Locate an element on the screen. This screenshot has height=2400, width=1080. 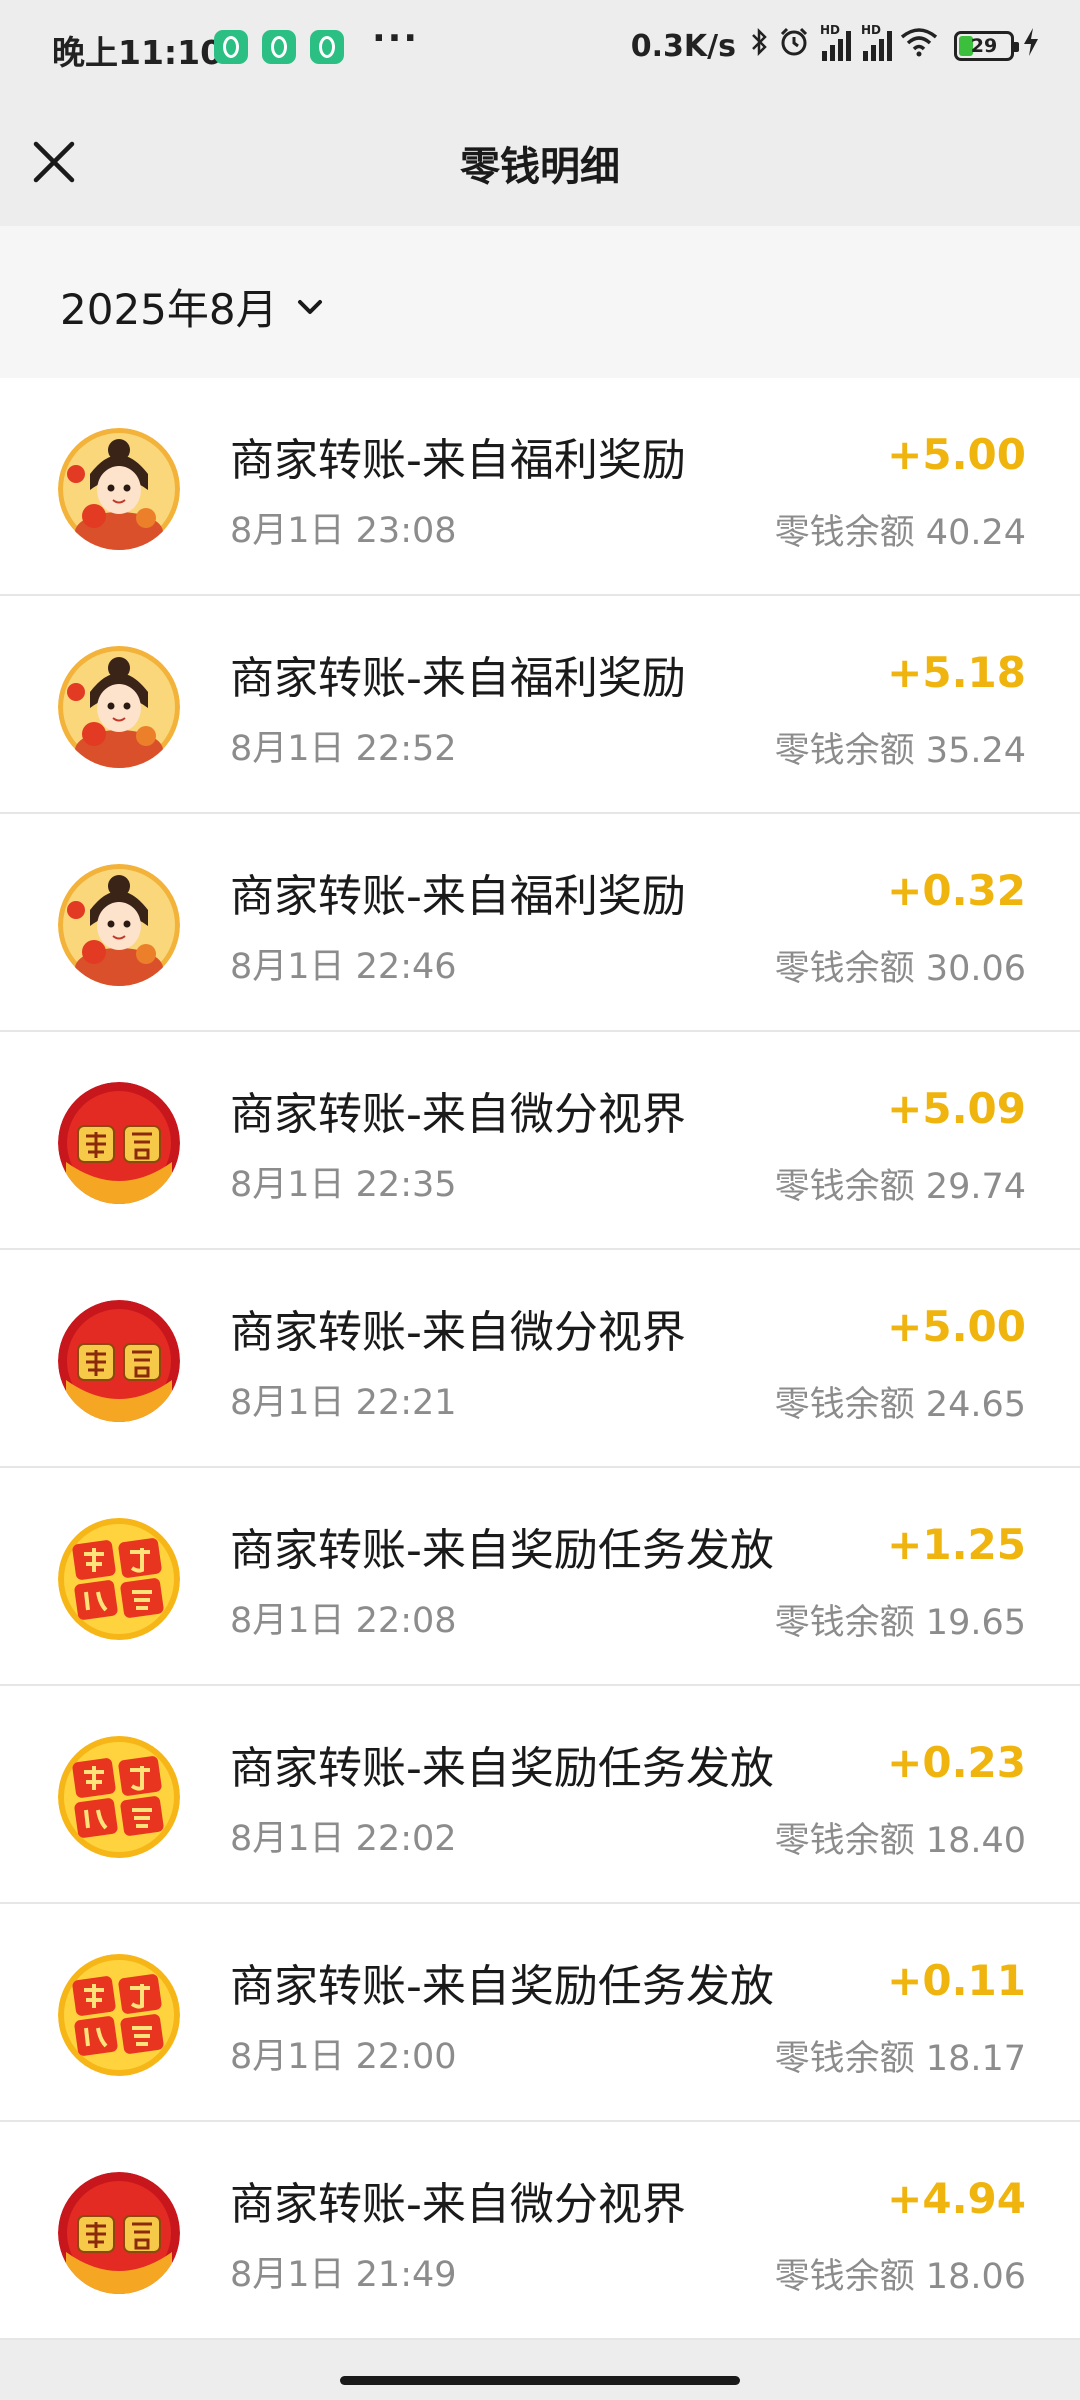
notification-icons is located at coordinates (279, 47).